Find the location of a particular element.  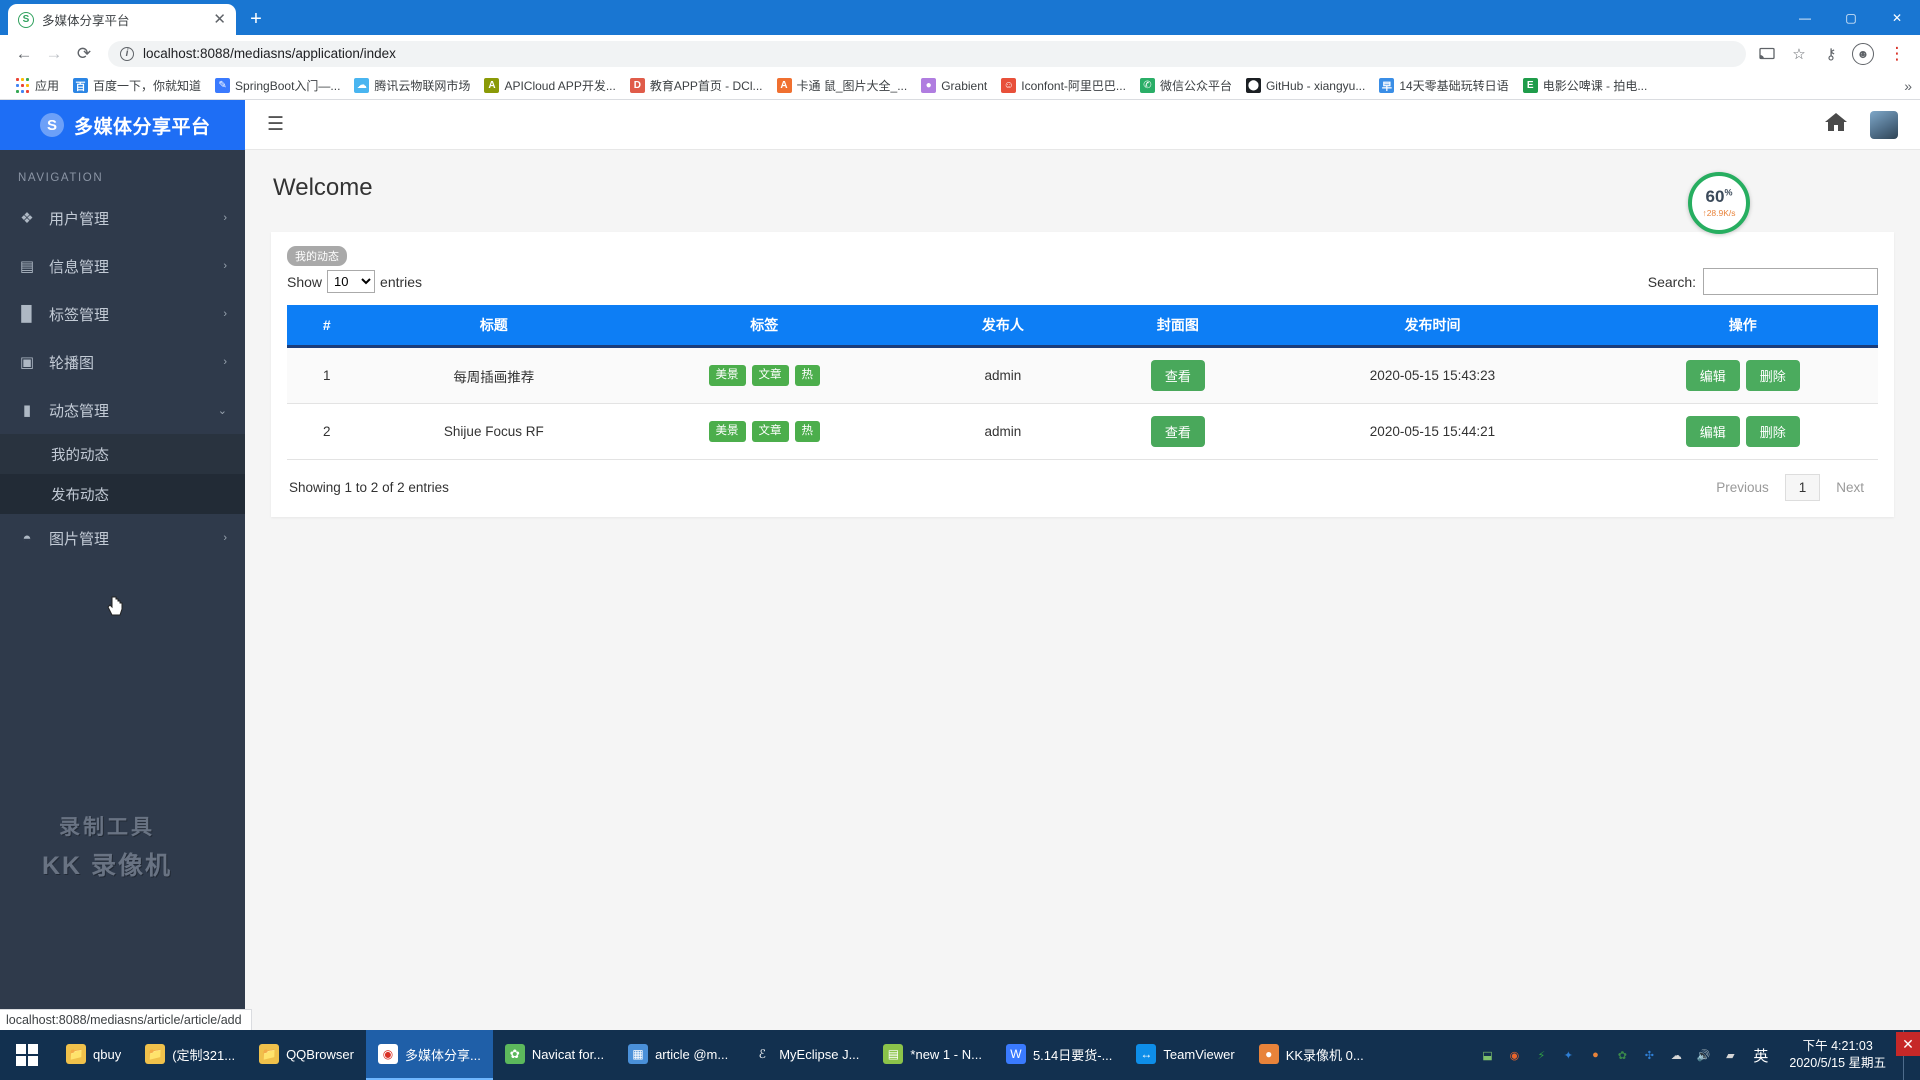

bookmark-item: ☁ 腾讯云物联网市场 is located at coordinates (412, 85).